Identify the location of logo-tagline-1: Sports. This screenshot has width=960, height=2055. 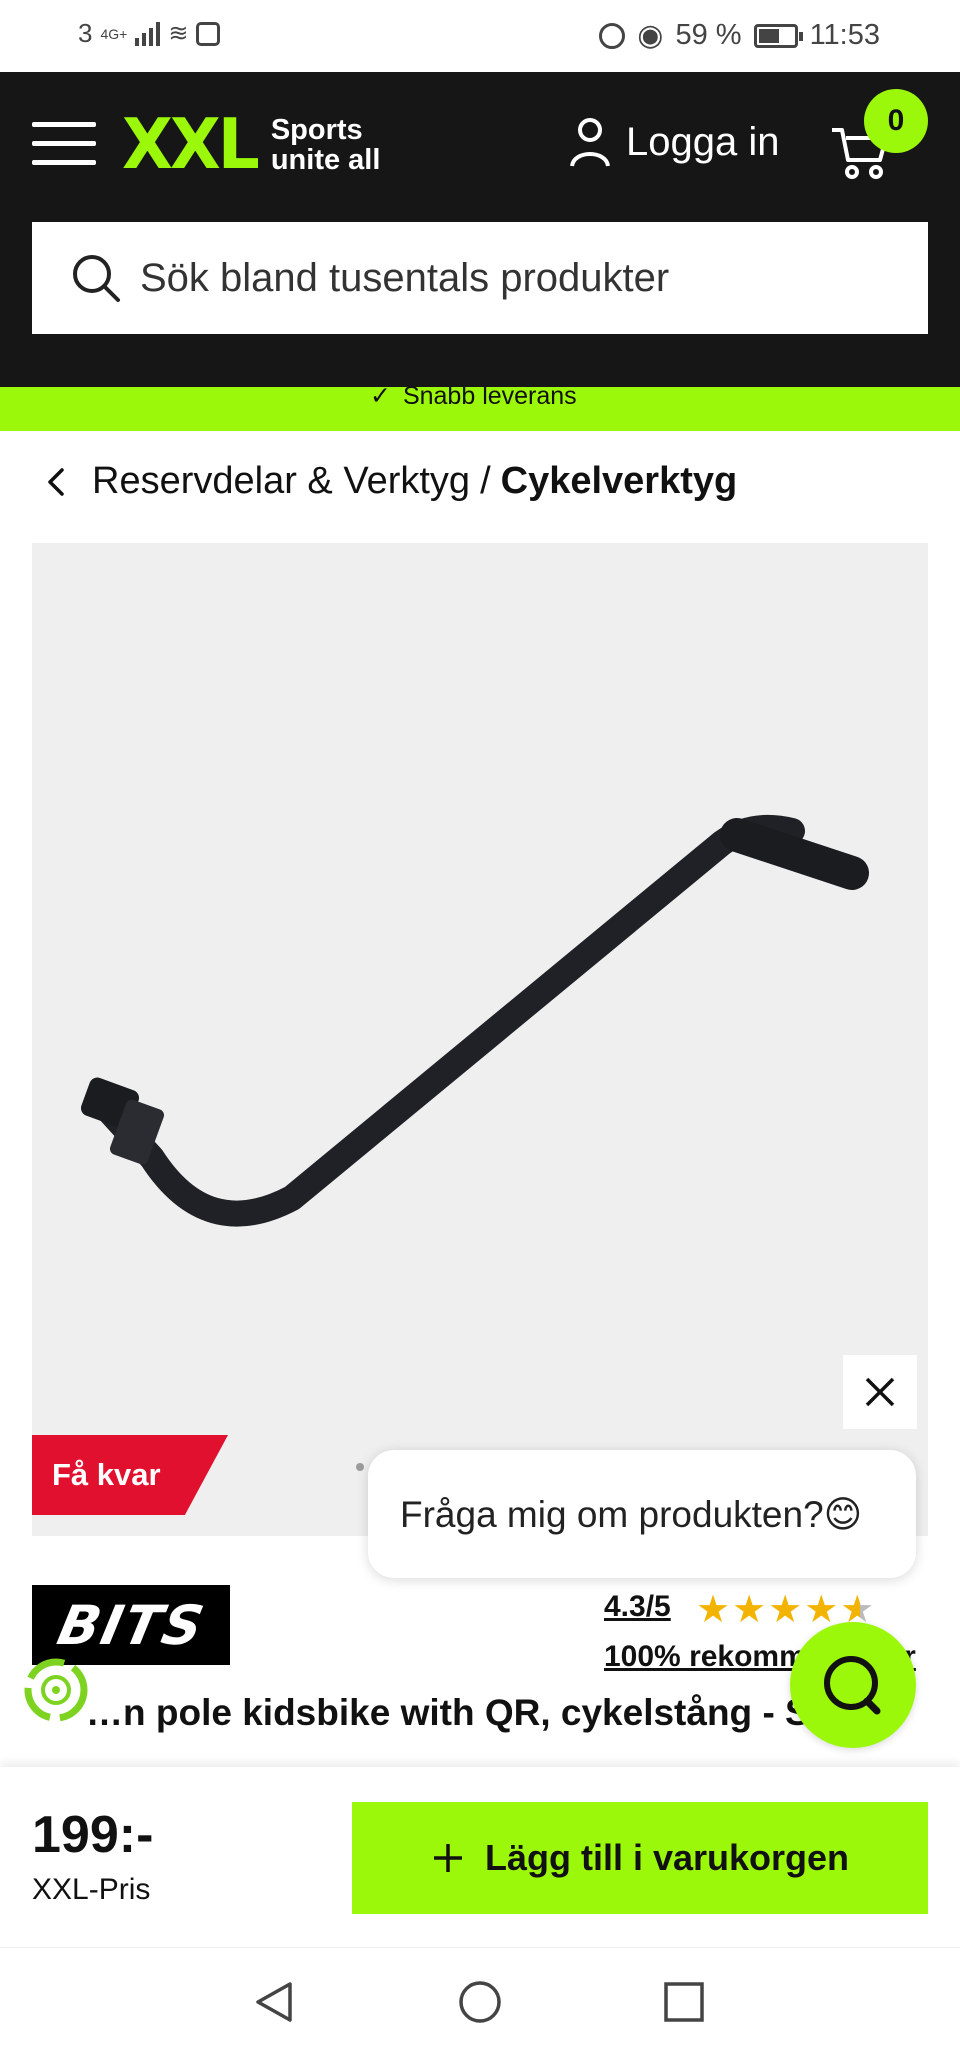
(316, 130).